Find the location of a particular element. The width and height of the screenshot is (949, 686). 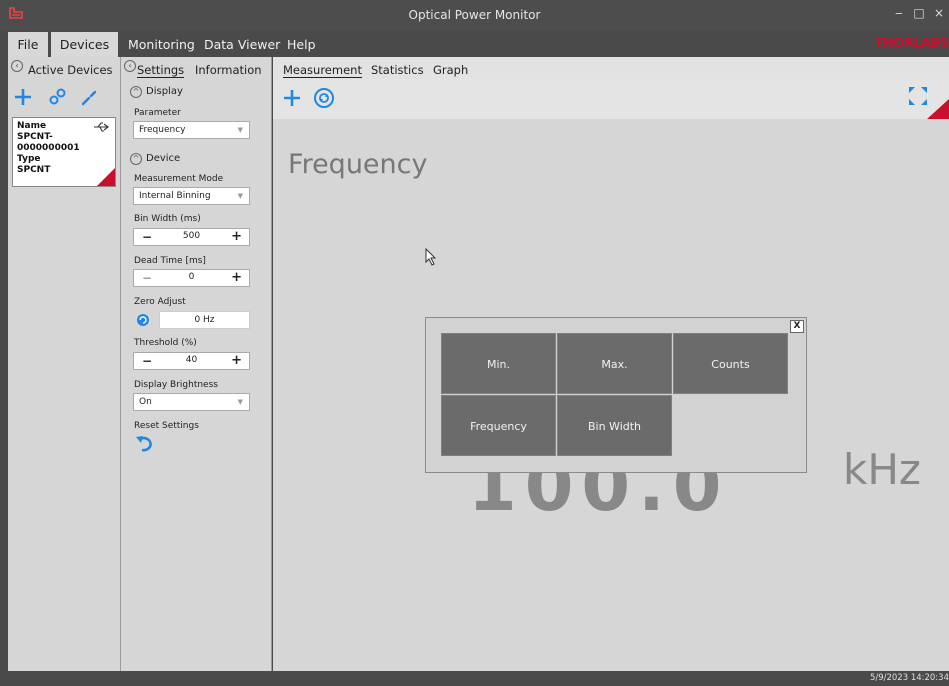

parameter-label: Parameter is located at coordinates (157, 113).